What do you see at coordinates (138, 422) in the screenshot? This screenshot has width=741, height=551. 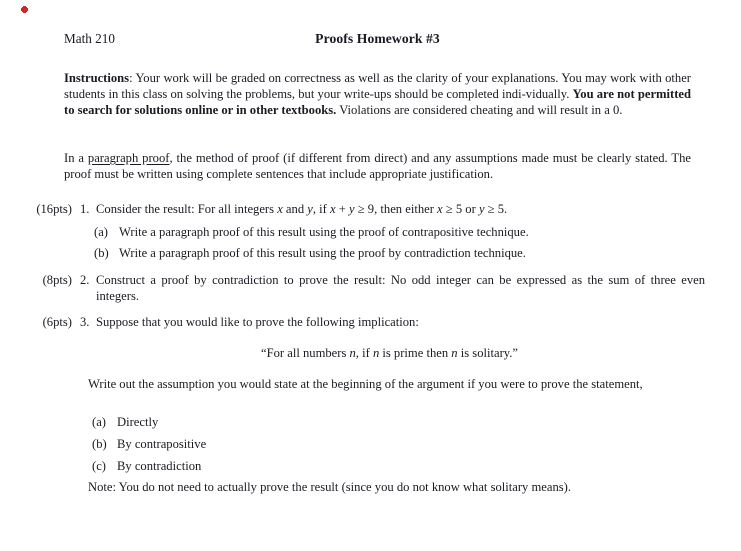 I see `problem-3-subitem-a-text: Directly` at bounding box center [138, 422].